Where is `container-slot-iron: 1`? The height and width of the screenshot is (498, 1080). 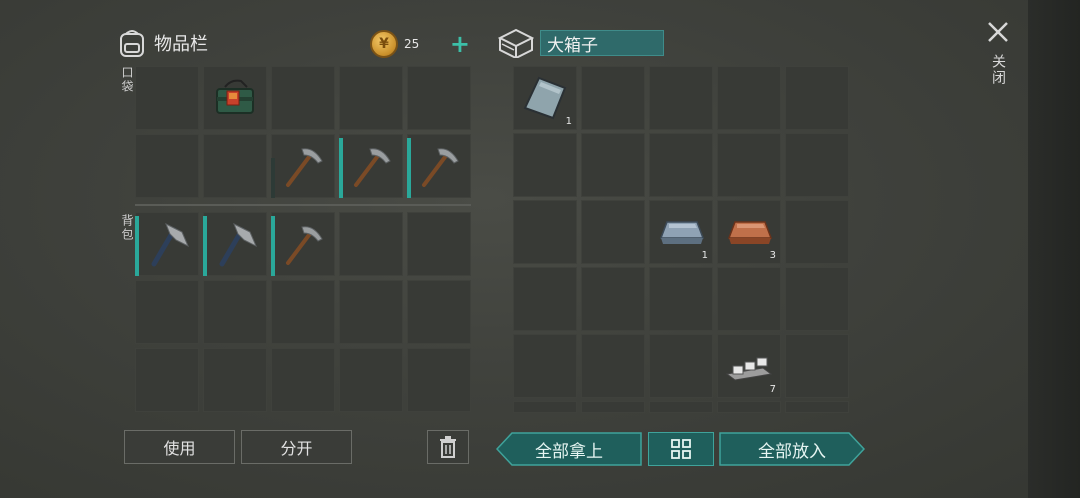
container-slot-iron: 1 is located at coordinates (681, 232).